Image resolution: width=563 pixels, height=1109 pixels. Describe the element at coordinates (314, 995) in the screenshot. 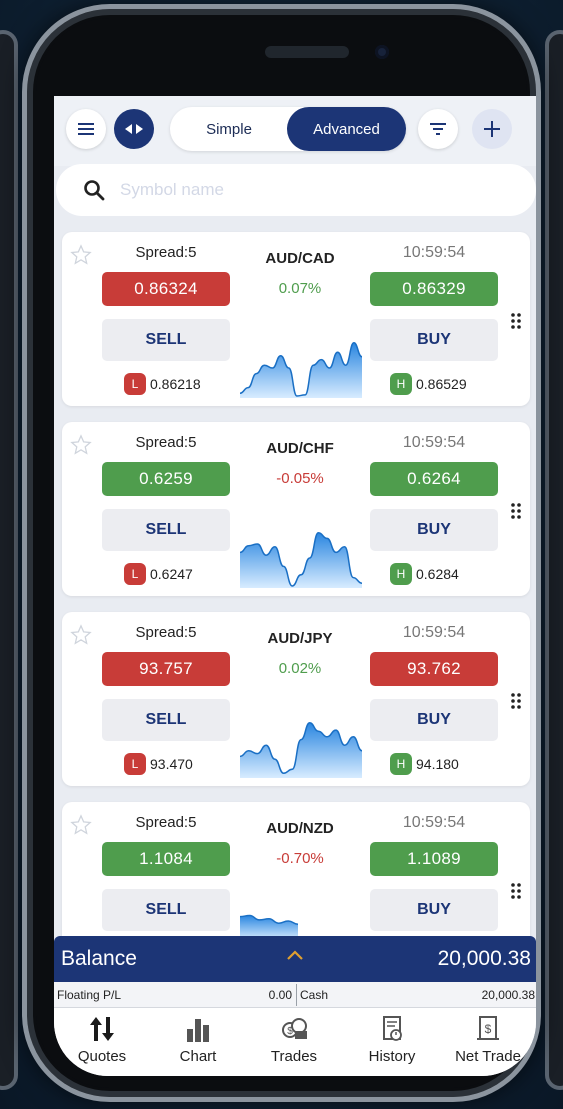

I see `cash-label: Cash` at that location.